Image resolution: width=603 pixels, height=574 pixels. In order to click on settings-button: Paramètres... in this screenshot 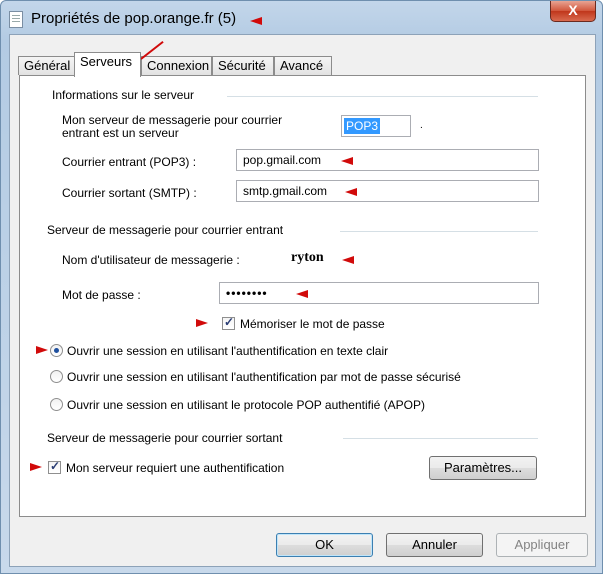, I will do `click(483, 468)`.